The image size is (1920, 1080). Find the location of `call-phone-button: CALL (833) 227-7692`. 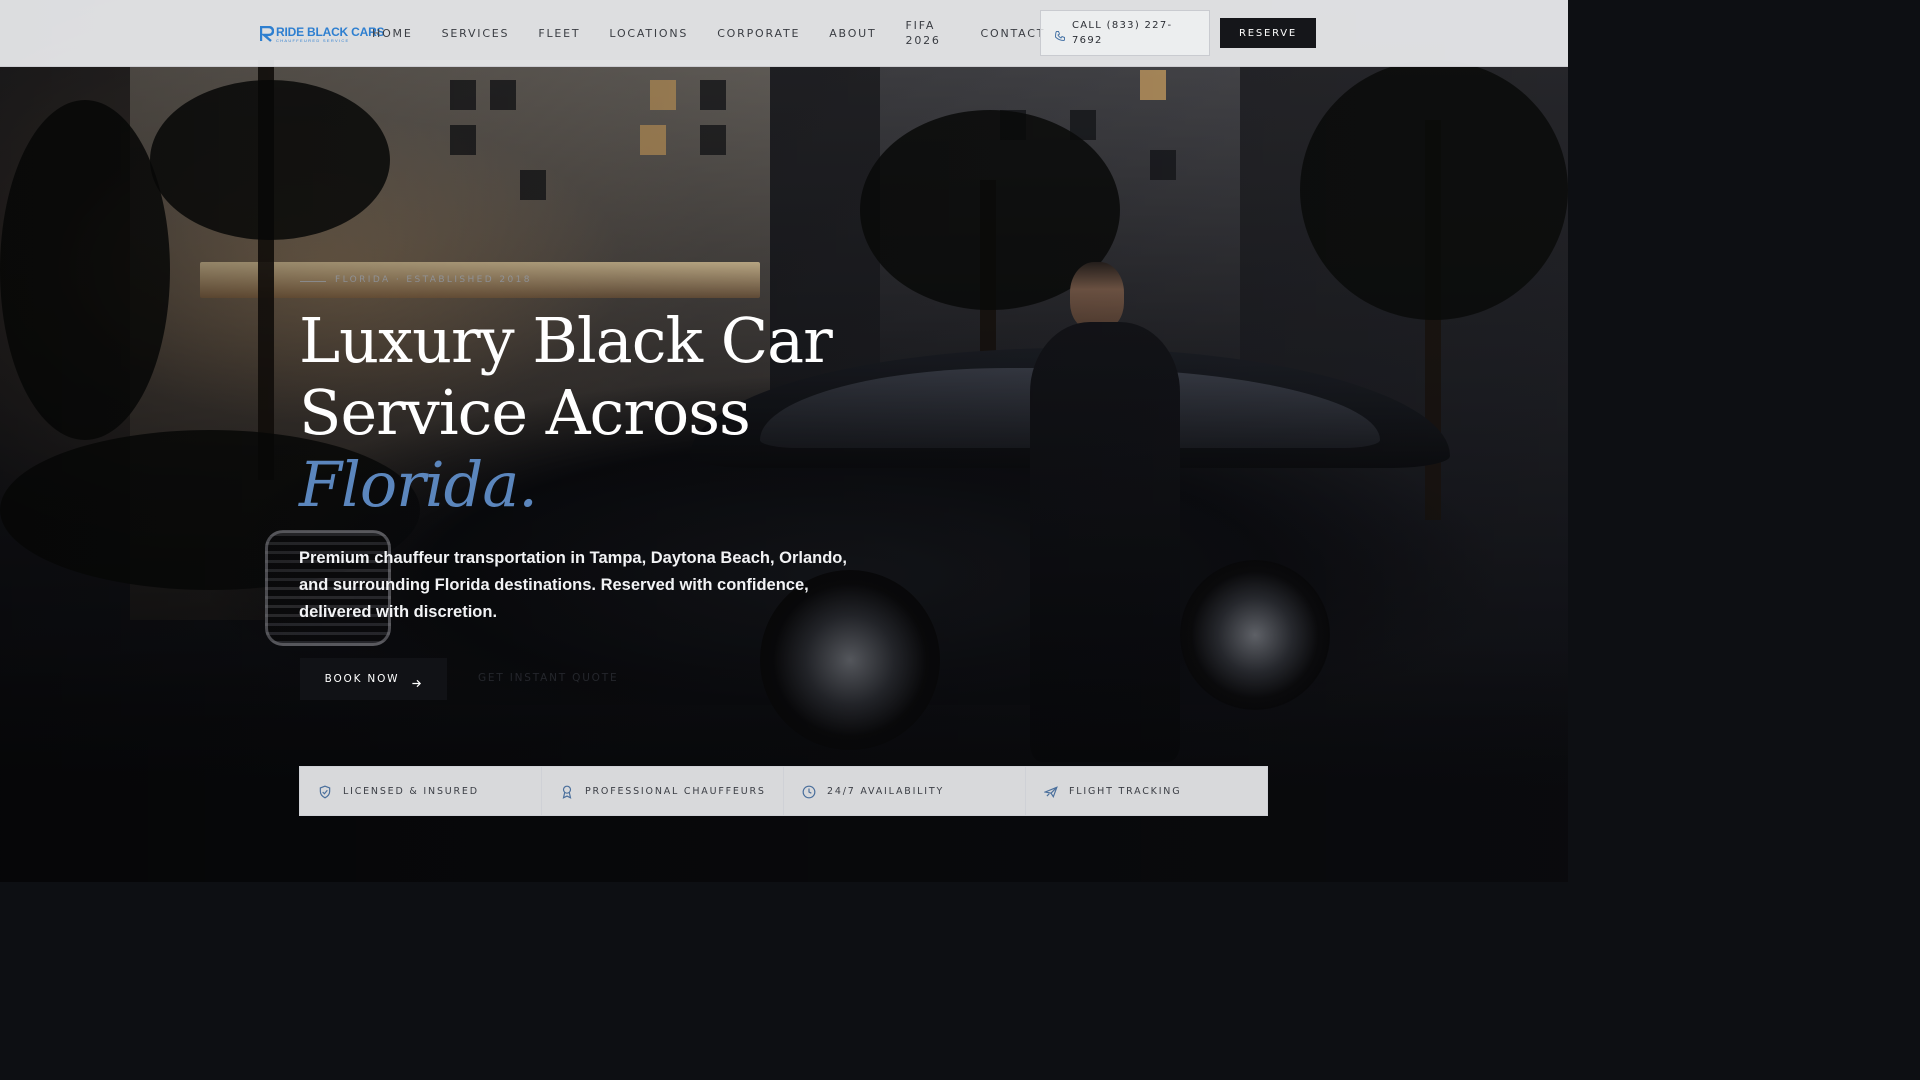

call-phone-button: CALL (833) 227-7692 is located at coordinates (1125, 33).